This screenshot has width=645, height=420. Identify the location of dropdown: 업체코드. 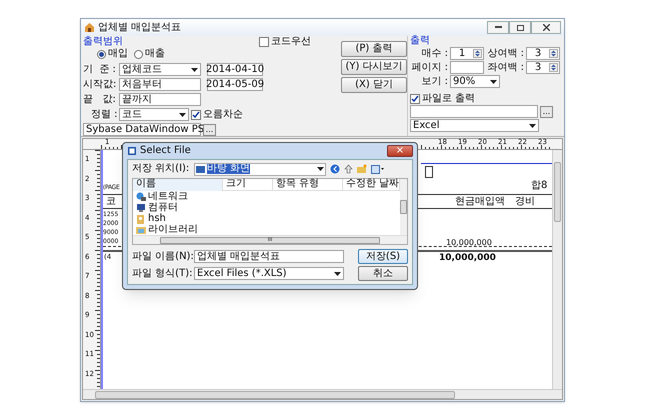
(160, 69).